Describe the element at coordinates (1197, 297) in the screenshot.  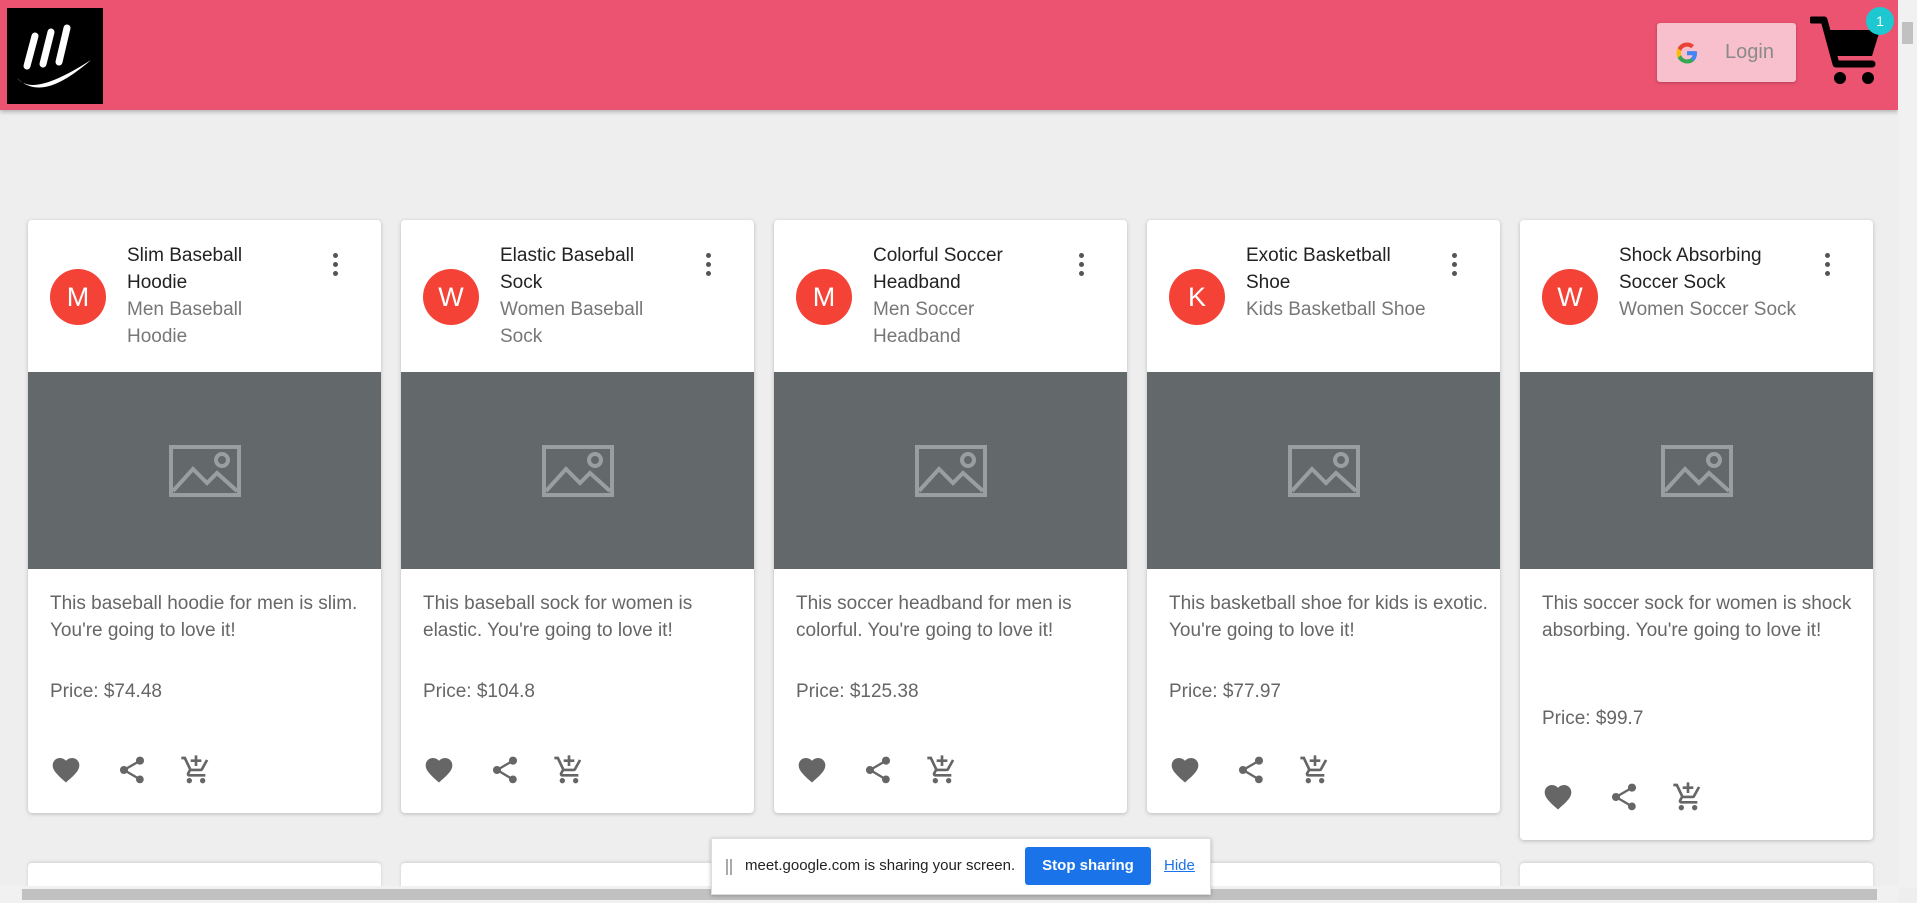
I see `avatar: K` at that location.